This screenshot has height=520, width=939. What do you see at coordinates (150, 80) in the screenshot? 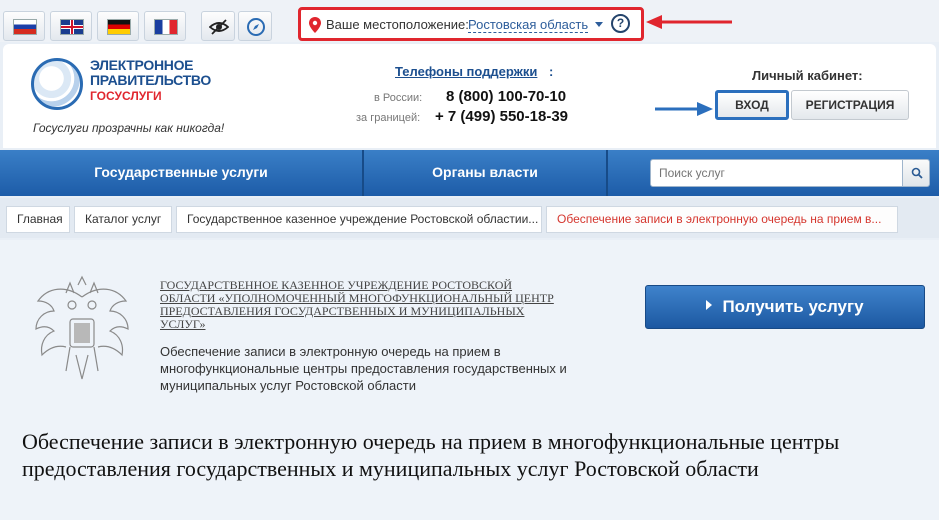
I see `logo-text-line2: ПРАВИТЕЛЬСТВО` at bounding box center [150, 80].